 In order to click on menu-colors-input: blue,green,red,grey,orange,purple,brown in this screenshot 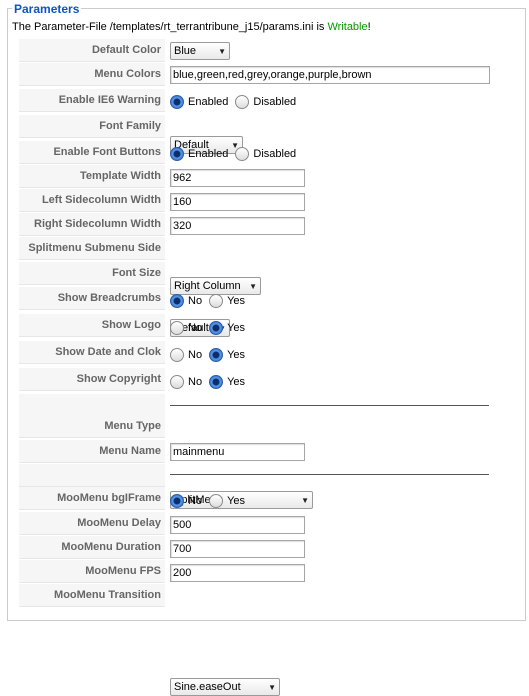, I will do `click(330, 75)`.